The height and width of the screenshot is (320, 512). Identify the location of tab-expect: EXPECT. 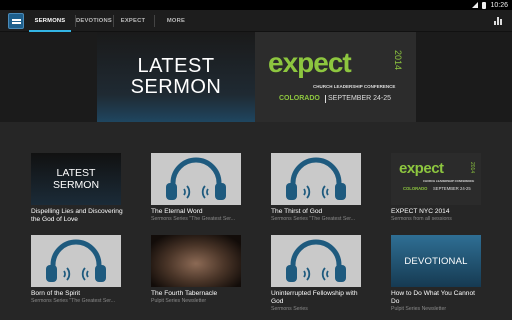
(133, 21).